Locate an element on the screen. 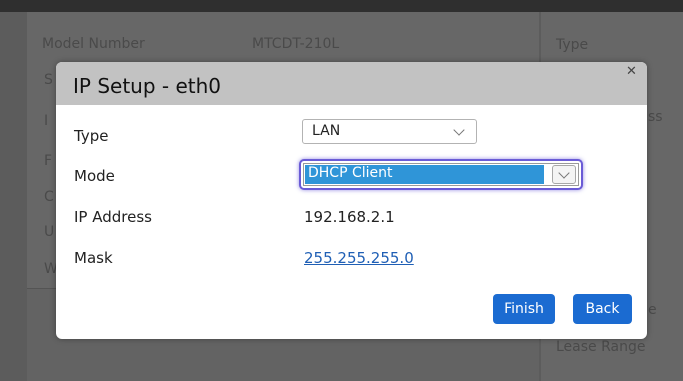 Image resolution: width=683 pixels, height=381 pixels. mask-link: 255.255.255.0 is located at coordinates (359, 258).